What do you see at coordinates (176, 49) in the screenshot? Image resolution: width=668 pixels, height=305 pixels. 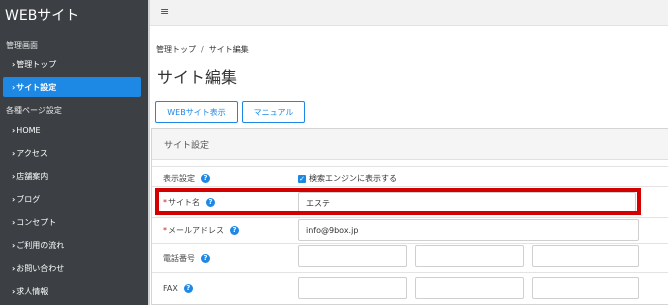 I see `breadcrumb-item-admin-top: 管理トップ` at bounding box center [176, 49].